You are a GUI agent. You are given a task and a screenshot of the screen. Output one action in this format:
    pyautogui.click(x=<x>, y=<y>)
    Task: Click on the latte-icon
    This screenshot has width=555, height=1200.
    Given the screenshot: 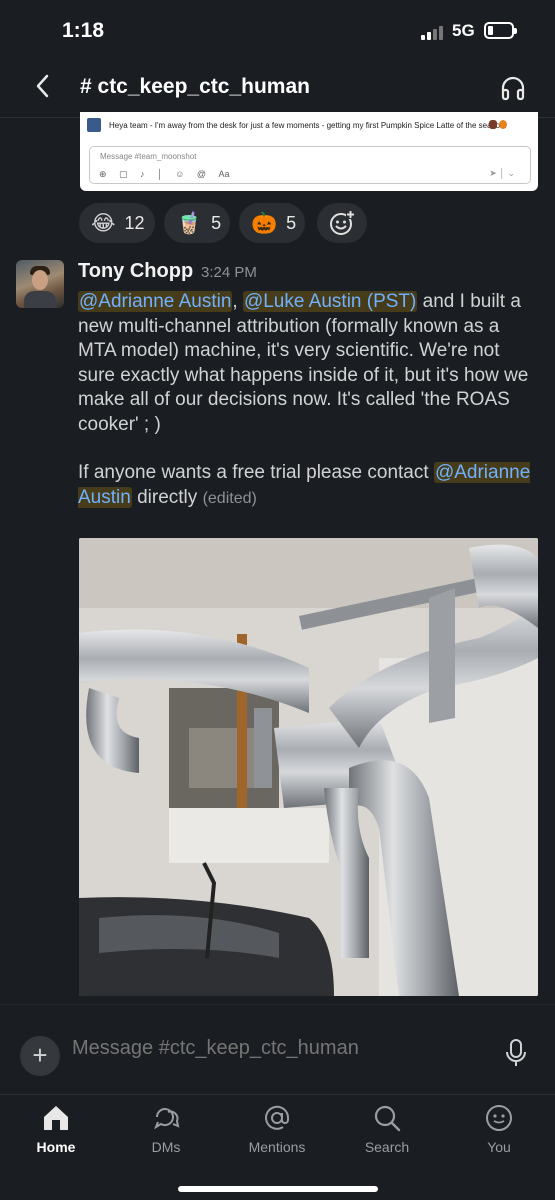 What is the action you would take?
    pyautogui.click(x=493, y=124)
    